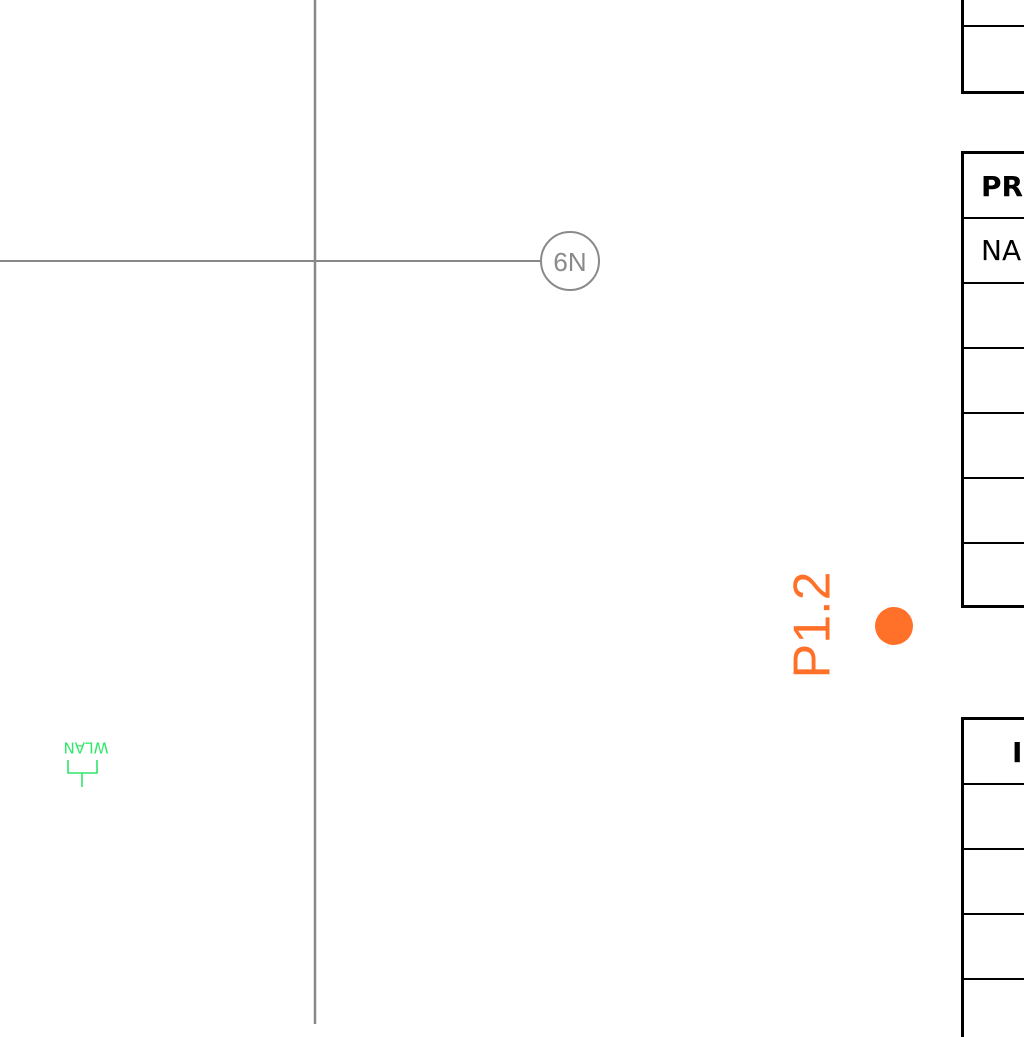 The image size is (1024, 1037). Describe the element at coordinates (1001, 250) in the screenshot. I see `title-block-name-label: NA` at that location.